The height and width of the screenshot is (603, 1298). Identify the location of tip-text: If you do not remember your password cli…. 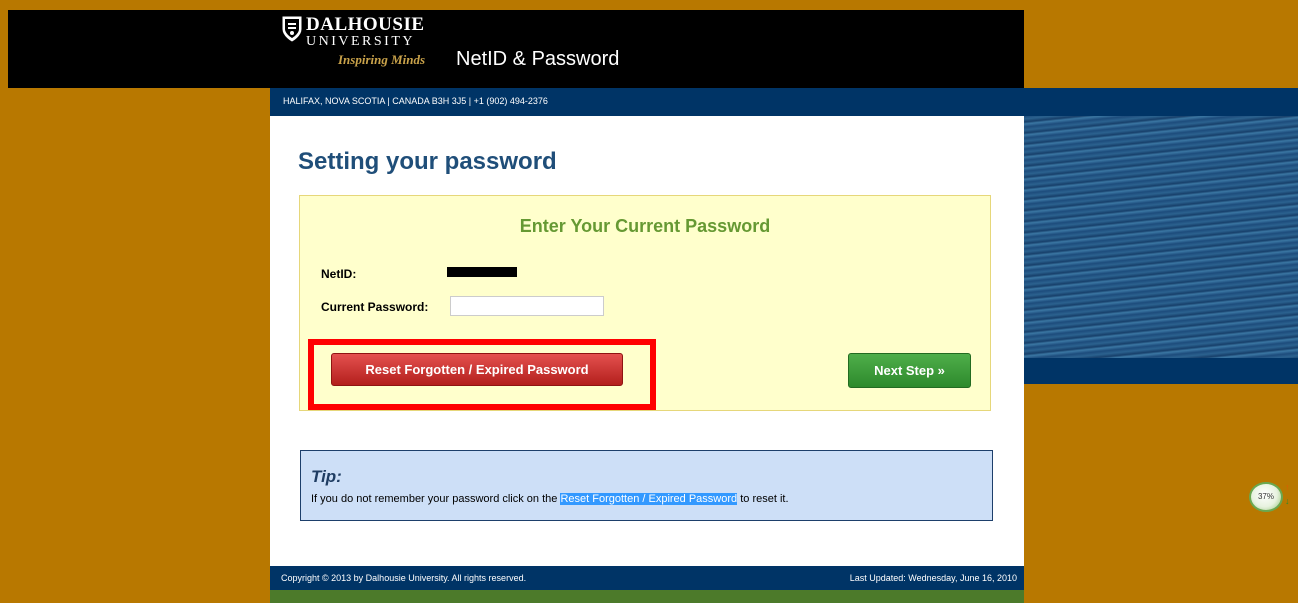
(550, 499).